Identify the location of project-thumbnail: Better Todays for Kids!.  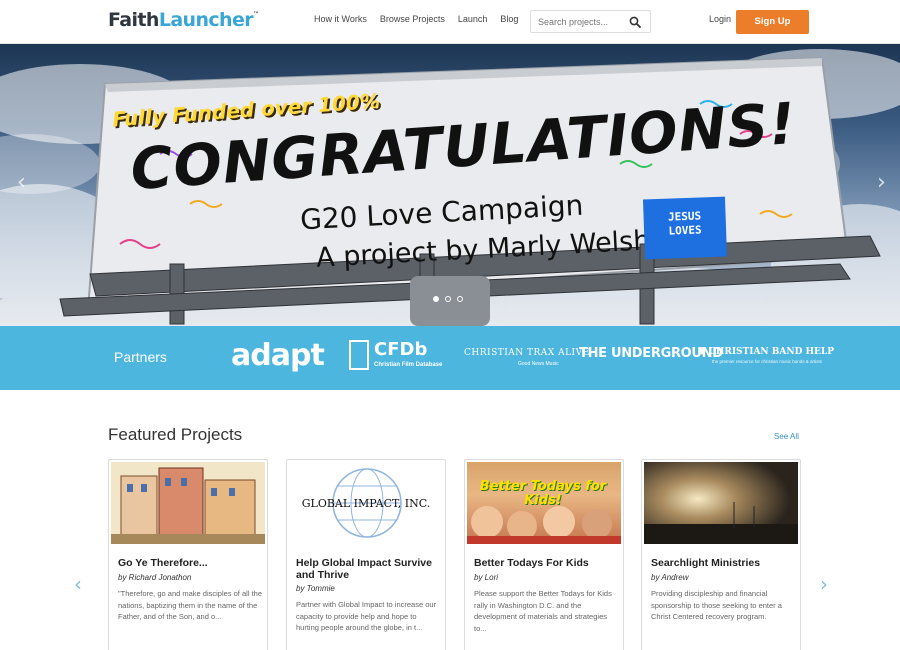
(544, 503).